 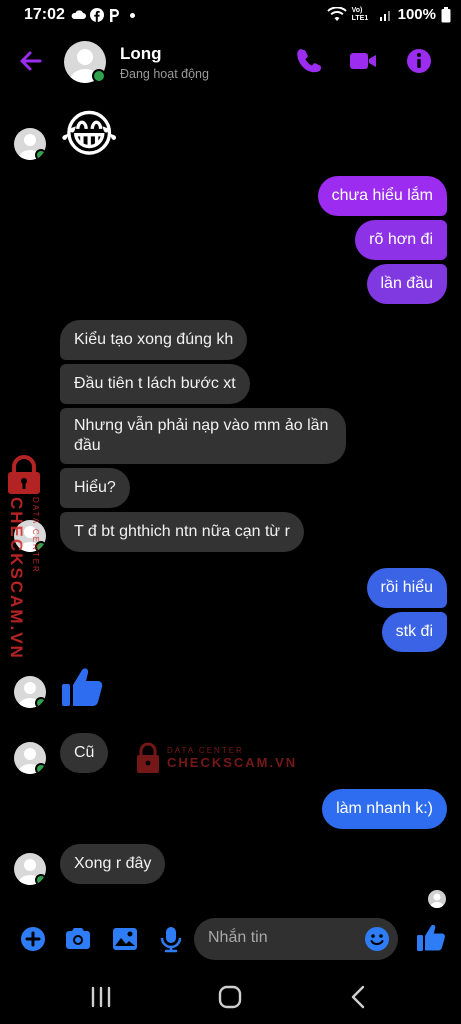 I want to click on p-app-icon, so click(x=114, y=15).